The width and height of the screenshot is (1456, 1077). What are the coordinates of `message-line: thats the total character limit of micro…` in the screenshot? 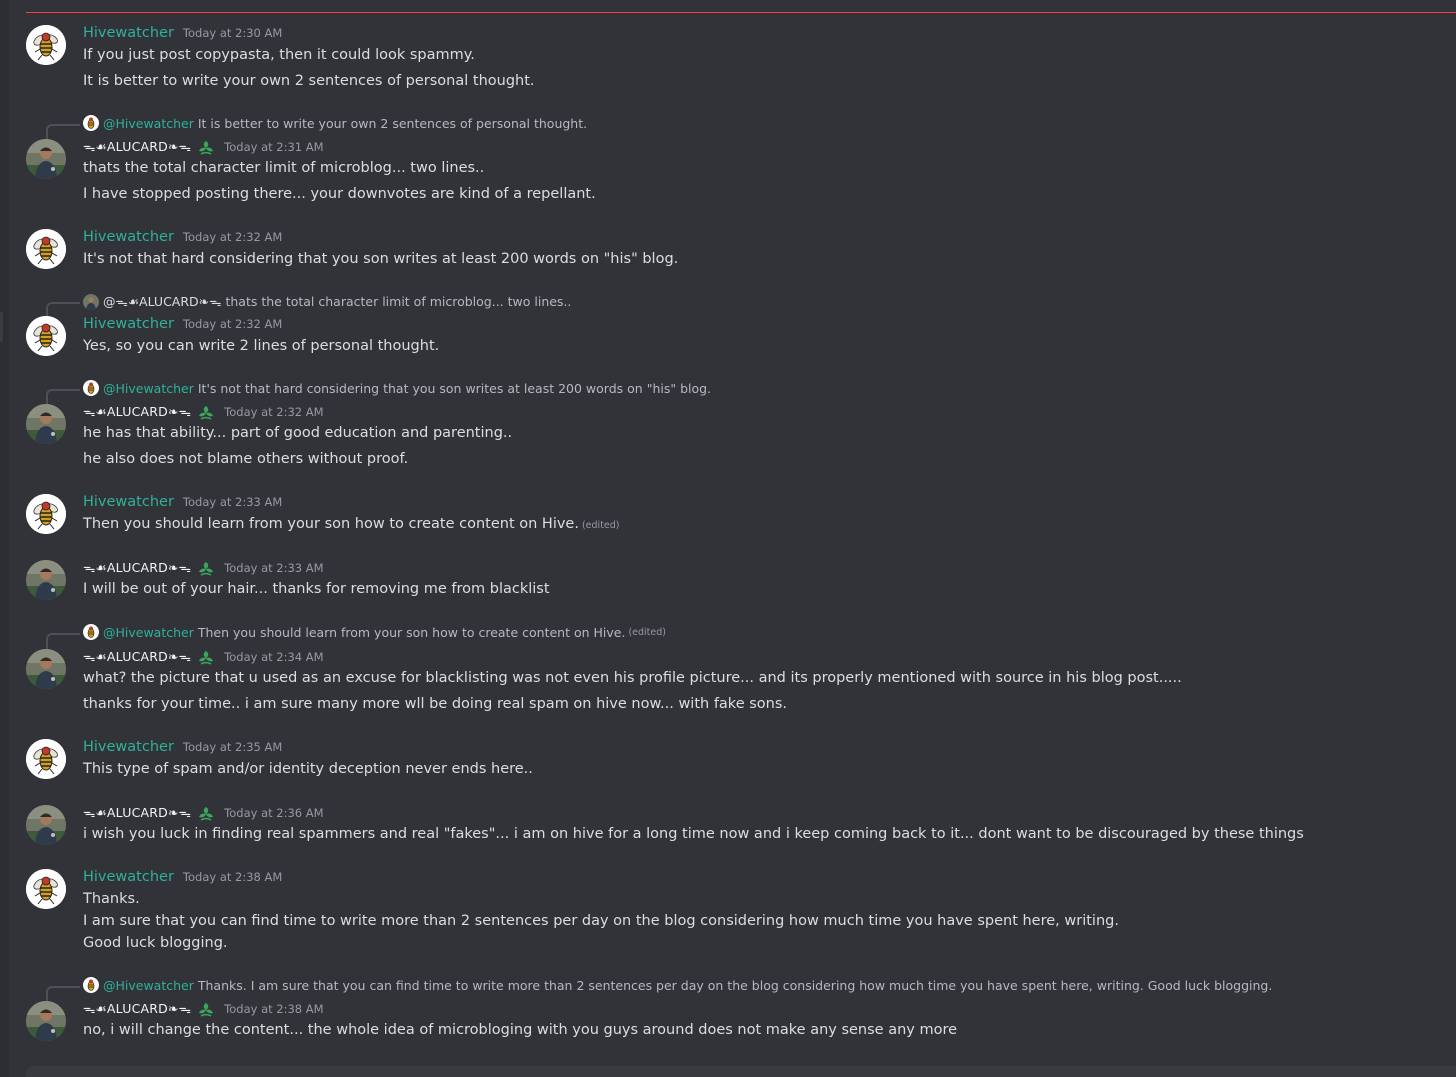 It's located at (284, 168).